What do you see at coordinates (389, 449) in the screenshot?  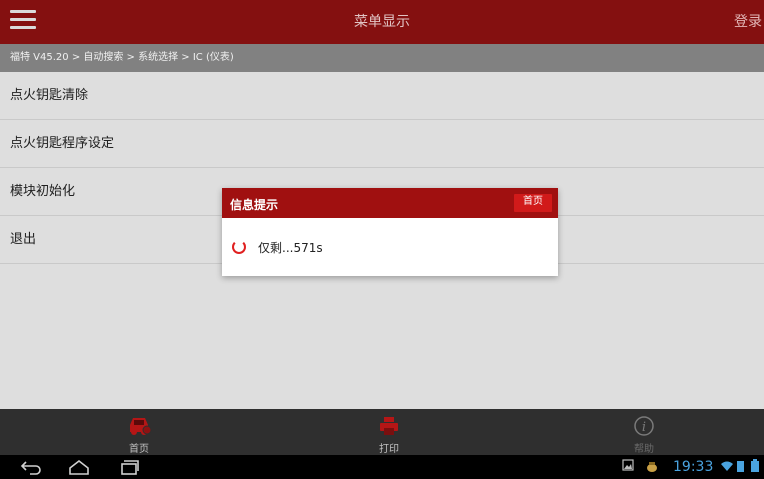 I see `tab-print-label: 打印` at bounding box center [389, 449].